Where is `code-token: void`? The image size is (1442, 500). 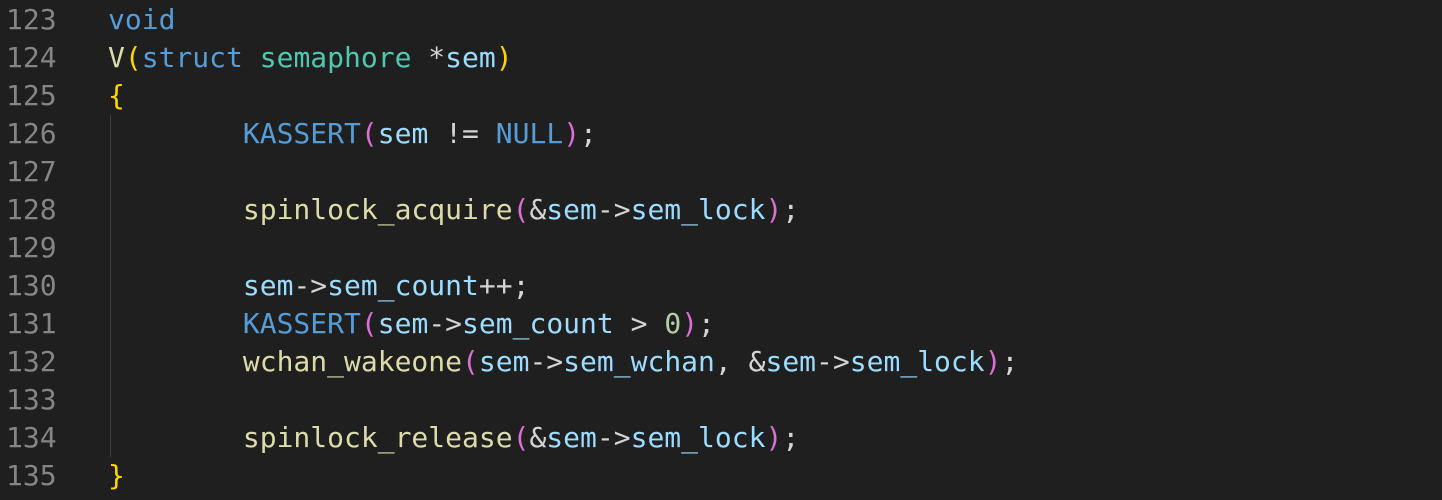
code-token: void is located at coordinates (142, 19).